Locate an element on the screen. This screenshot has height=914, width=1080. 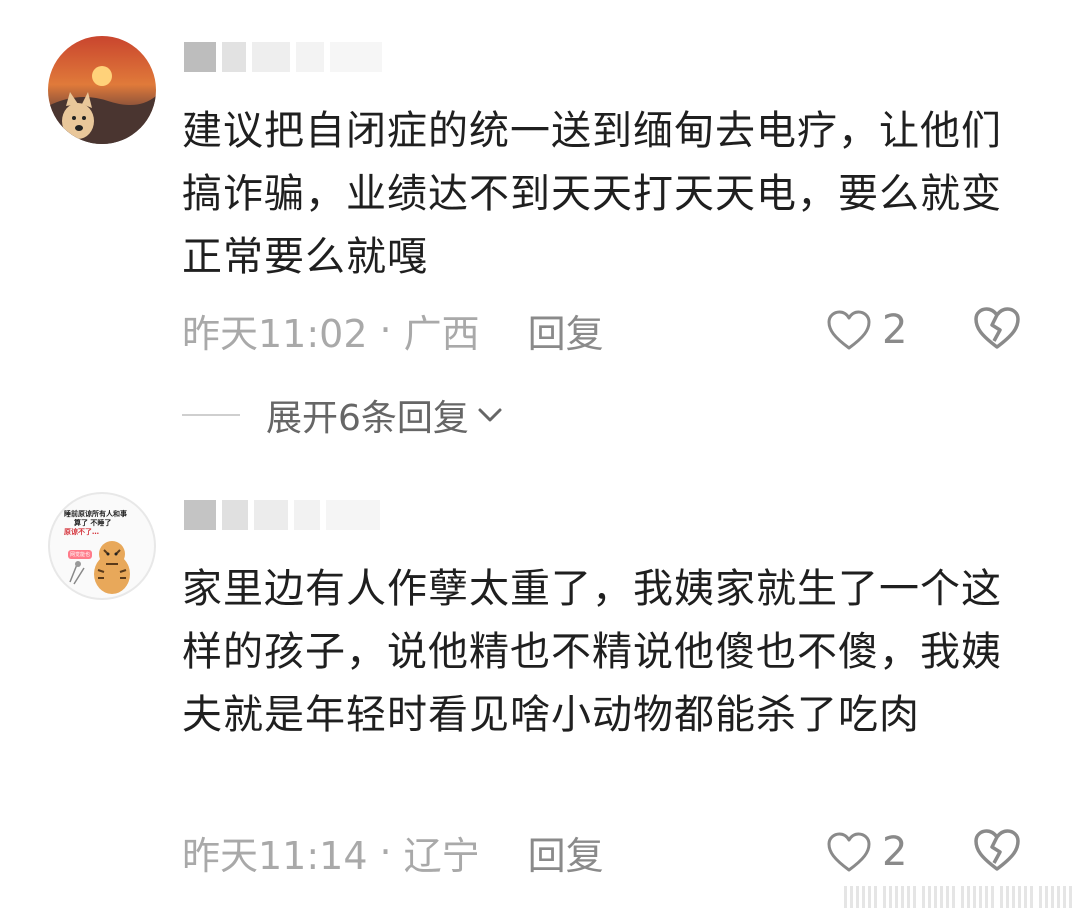
tiger-sticker-image is located at coordinates (99, 567).